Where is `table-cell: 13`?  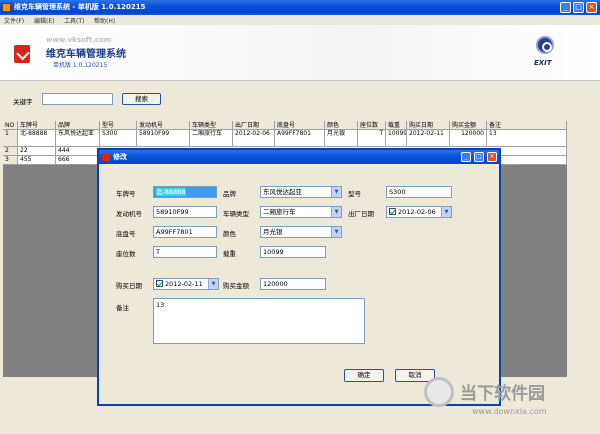 table-cell: 13 is located at coordinates (527, 138).